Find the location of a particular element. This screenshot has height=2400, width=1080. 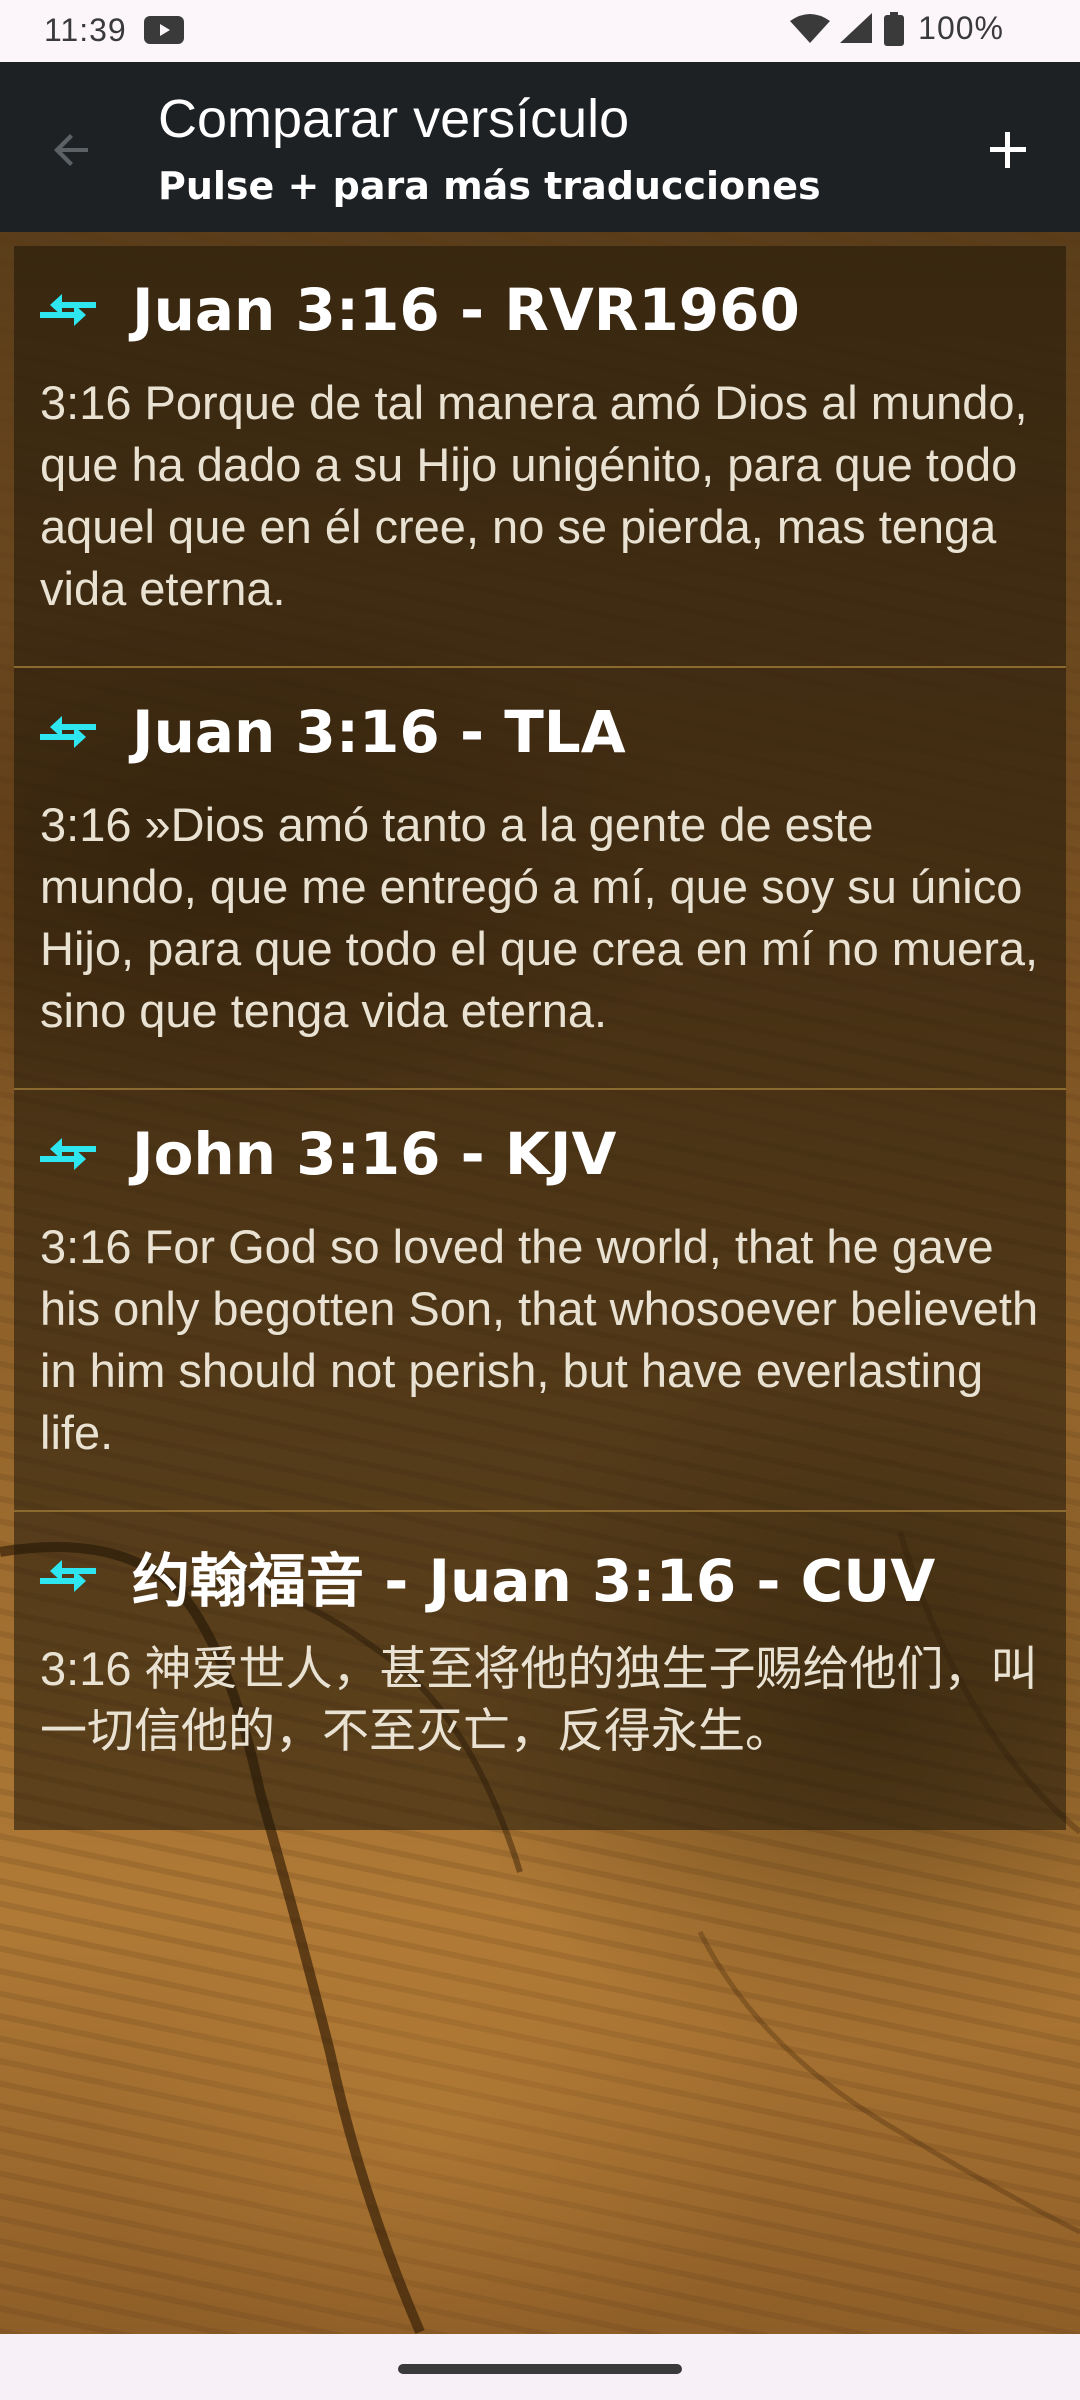

verse-reference: 约翰福音 - Juan 3:16 - CUV is located at coordinates (534, 1581).